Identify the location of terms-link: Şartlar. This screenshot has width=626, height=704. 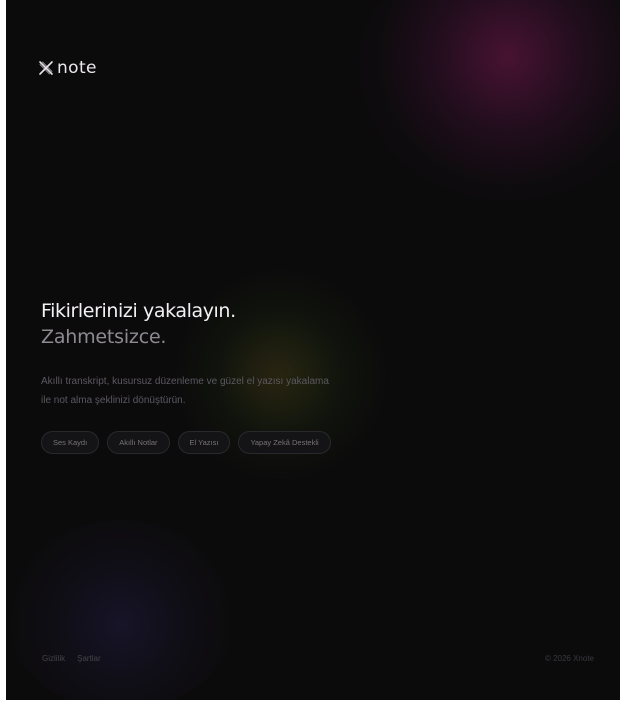
(89, 658).